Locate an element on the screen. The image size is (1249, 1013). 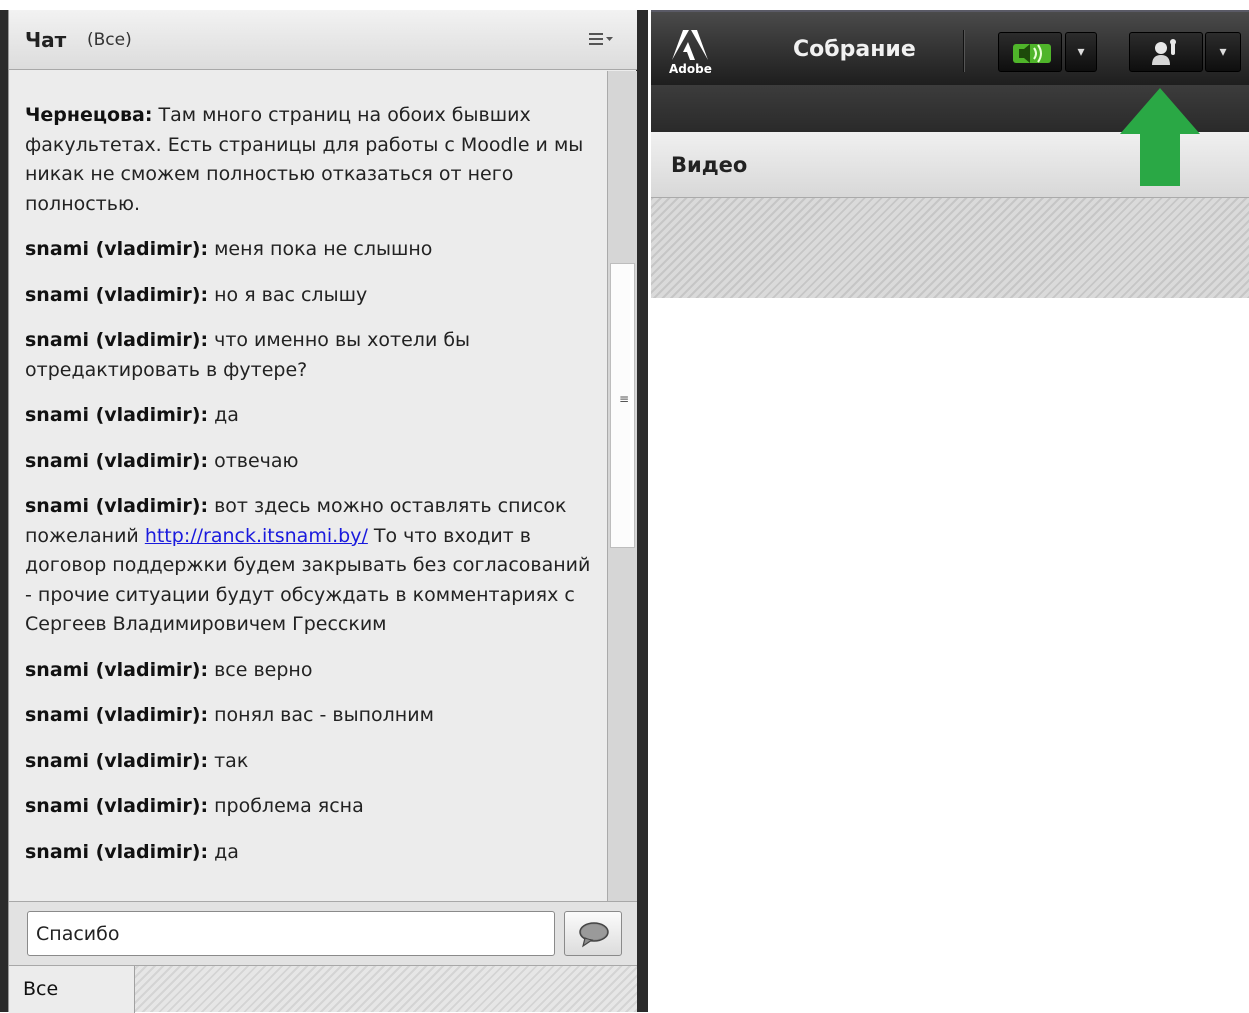
chat-header: Чат (Все) is located at coordinates (323, 40).